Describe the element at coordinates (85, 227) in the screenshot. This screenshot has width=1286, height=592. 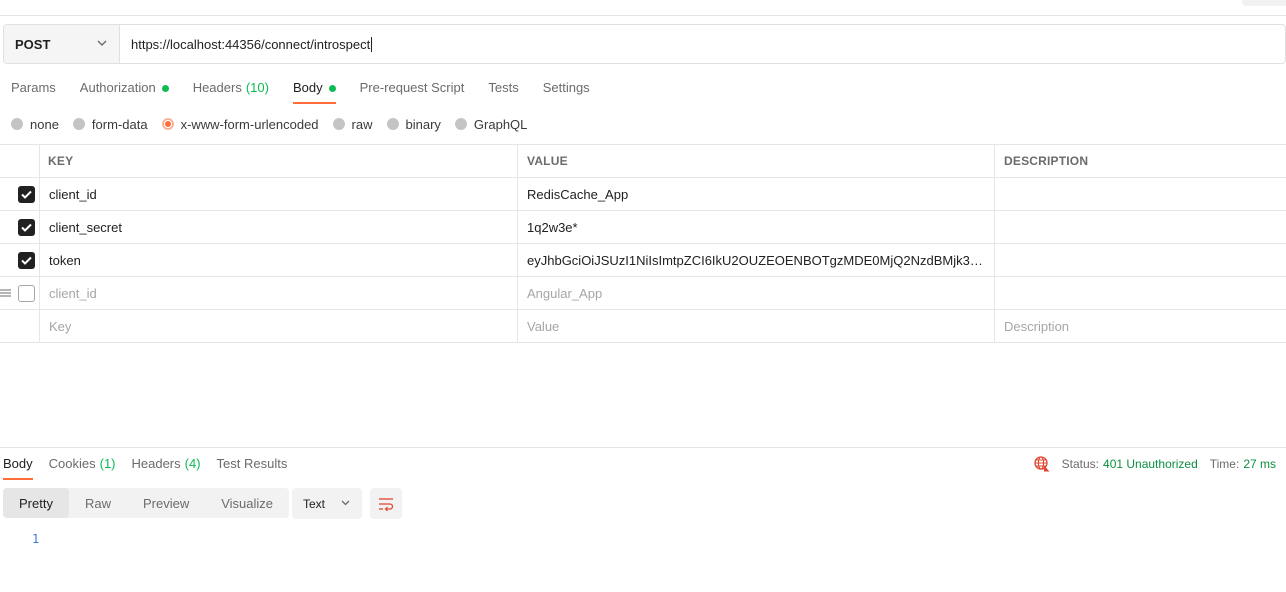
I see `key-text: client_secret` at that location.